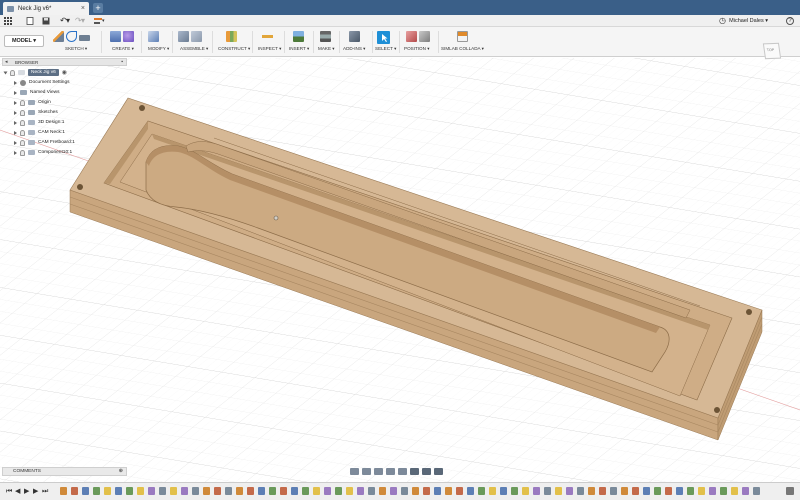 The width and height of the screenshot is (800, 500). Describe the element at coordinates (128, 36) in the screenshot. I see `sphere-icon` at that location.